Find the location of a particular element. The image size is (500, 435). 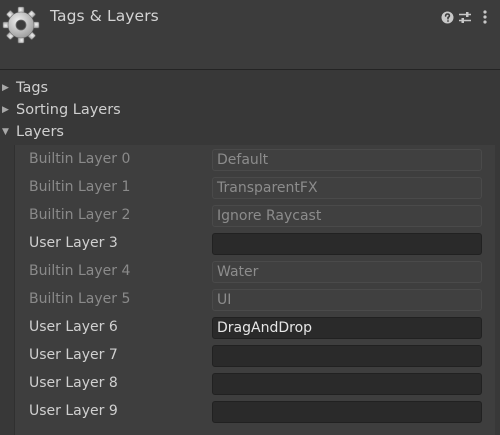

layer-label: Builtin Layer 1 is located at coordinates (80, 187).